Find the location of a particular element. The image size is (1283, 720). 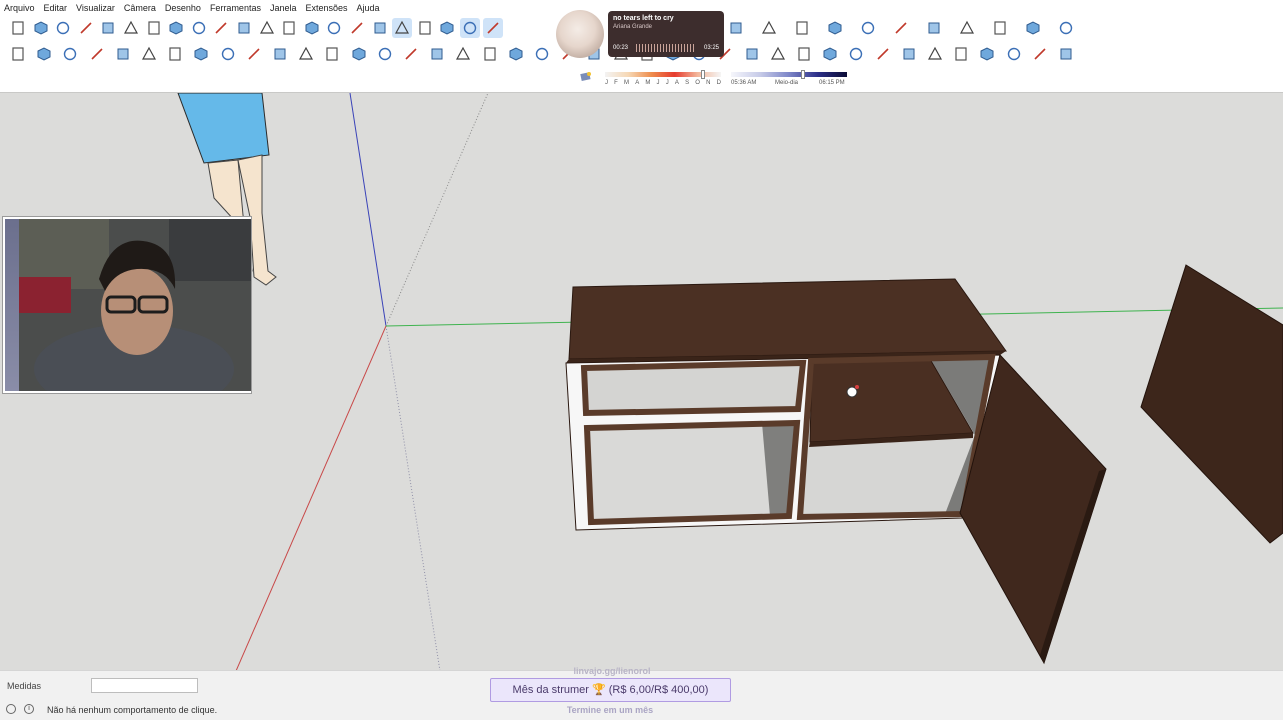

new-icon is located at coordinates (18, 28).